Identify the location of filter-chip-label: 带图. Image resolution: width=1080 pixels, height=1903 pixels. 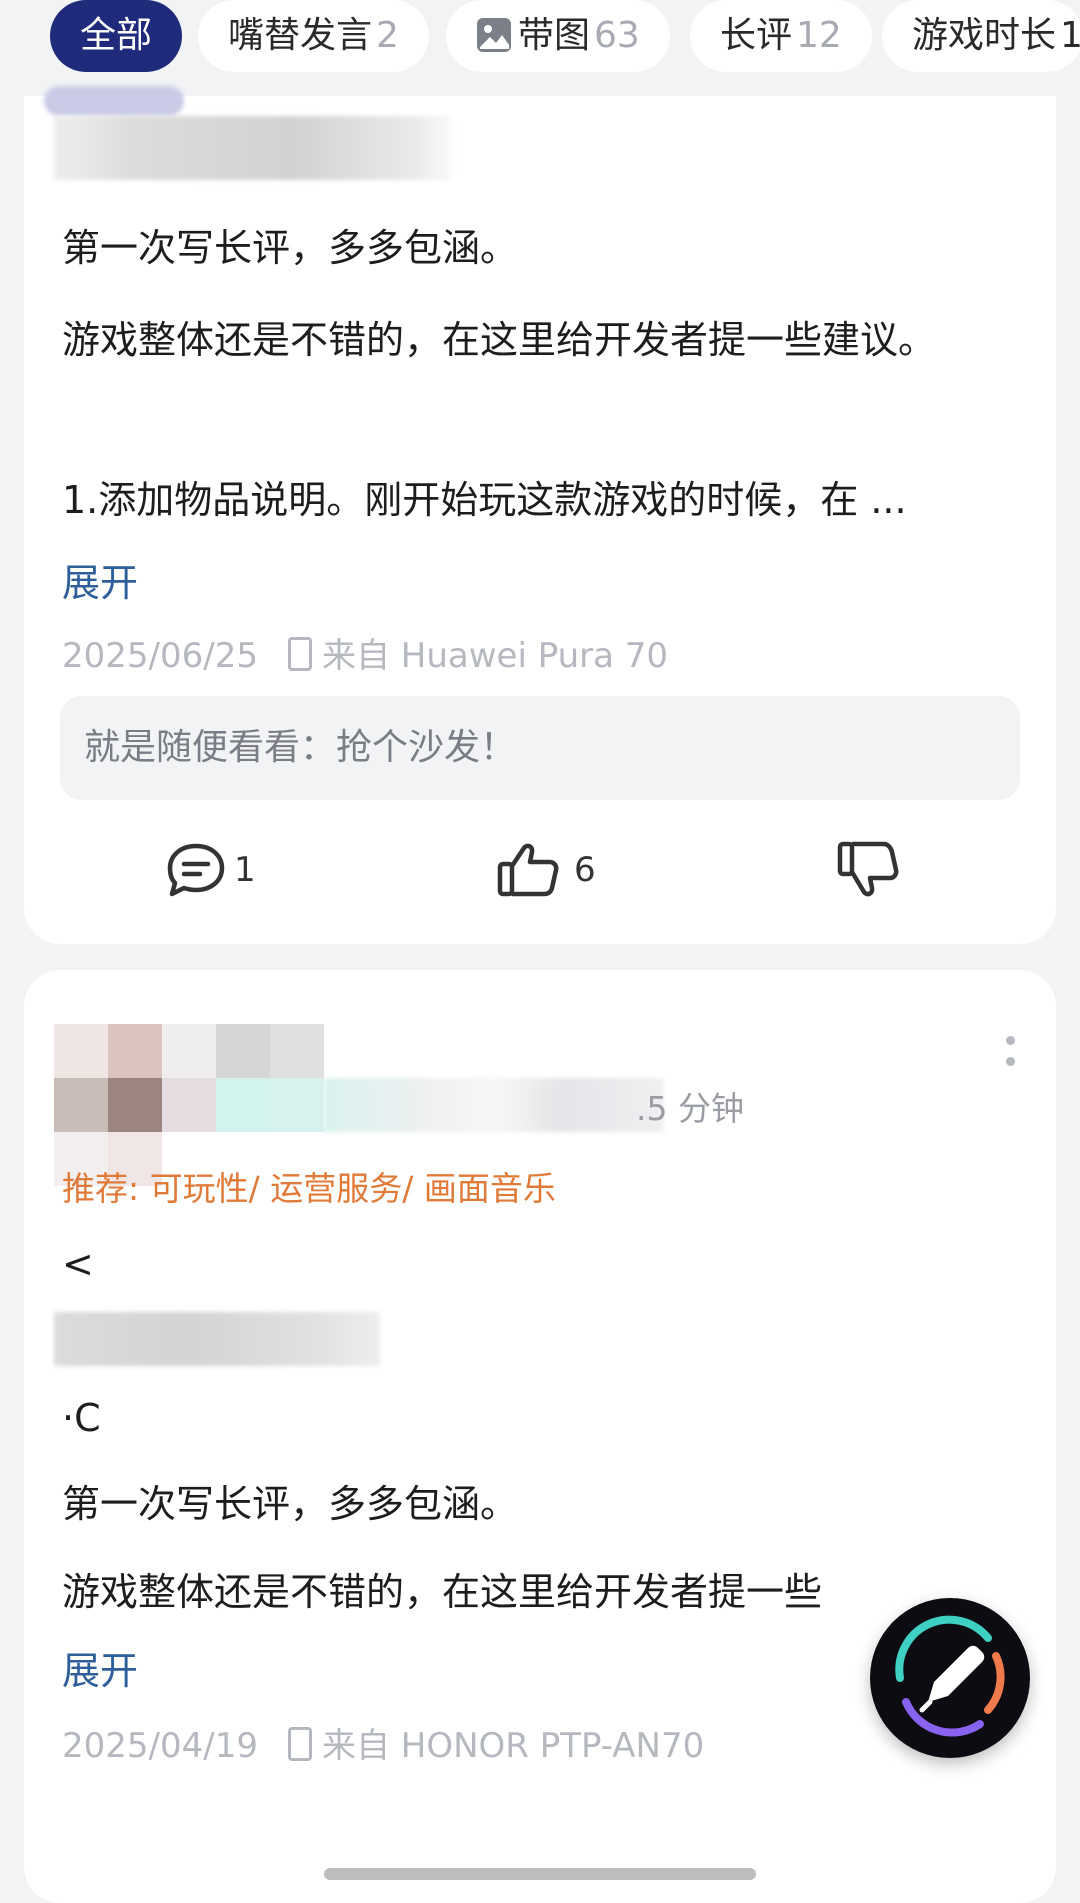
(554, 35).